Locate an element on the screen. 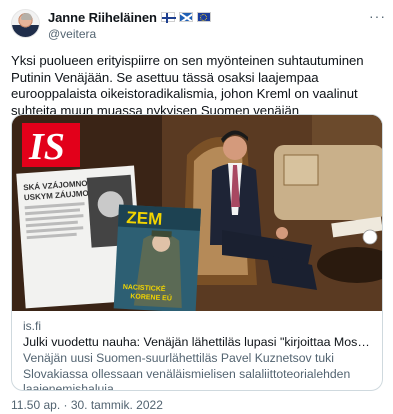 Image resolution: width=393 pixels, height=414 pixels. link-card-domain: is.fi is located at coordinates (32, 326).